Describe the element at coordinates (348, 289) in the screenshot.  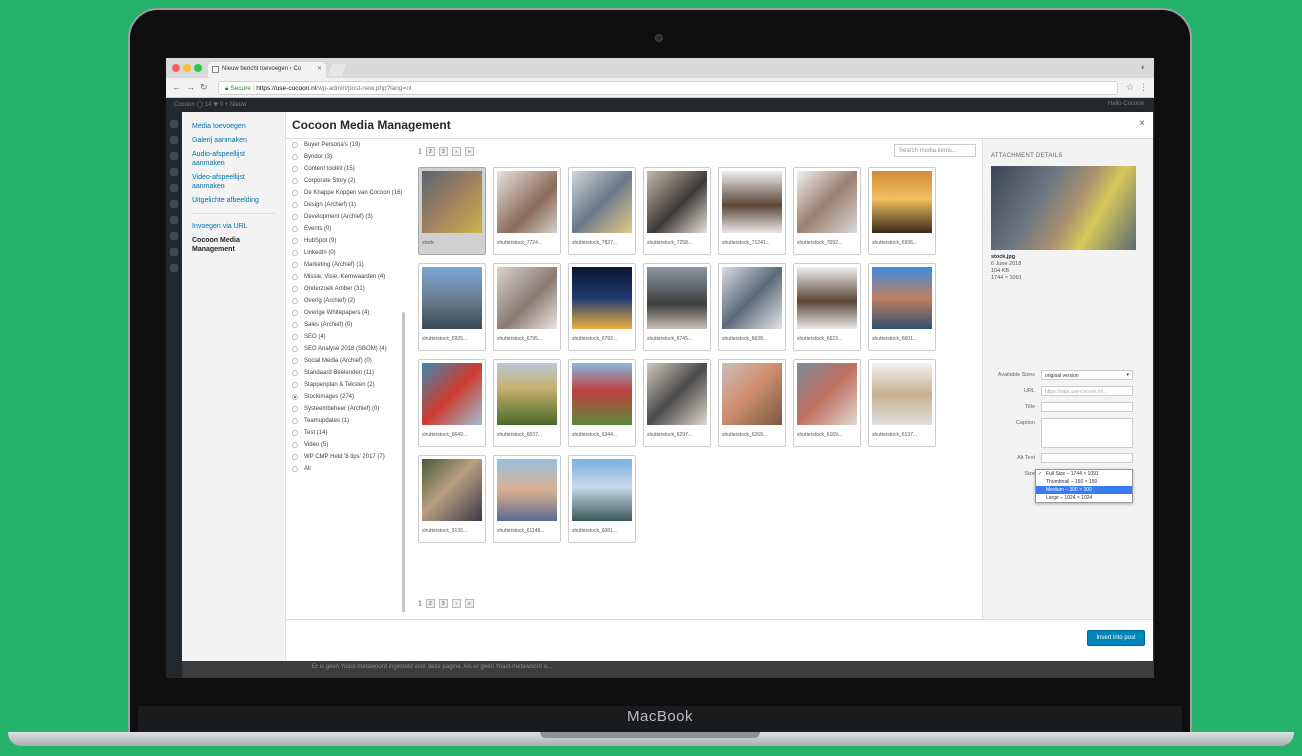
I see `category-item: Onderzoek Amber (31)` at that location.